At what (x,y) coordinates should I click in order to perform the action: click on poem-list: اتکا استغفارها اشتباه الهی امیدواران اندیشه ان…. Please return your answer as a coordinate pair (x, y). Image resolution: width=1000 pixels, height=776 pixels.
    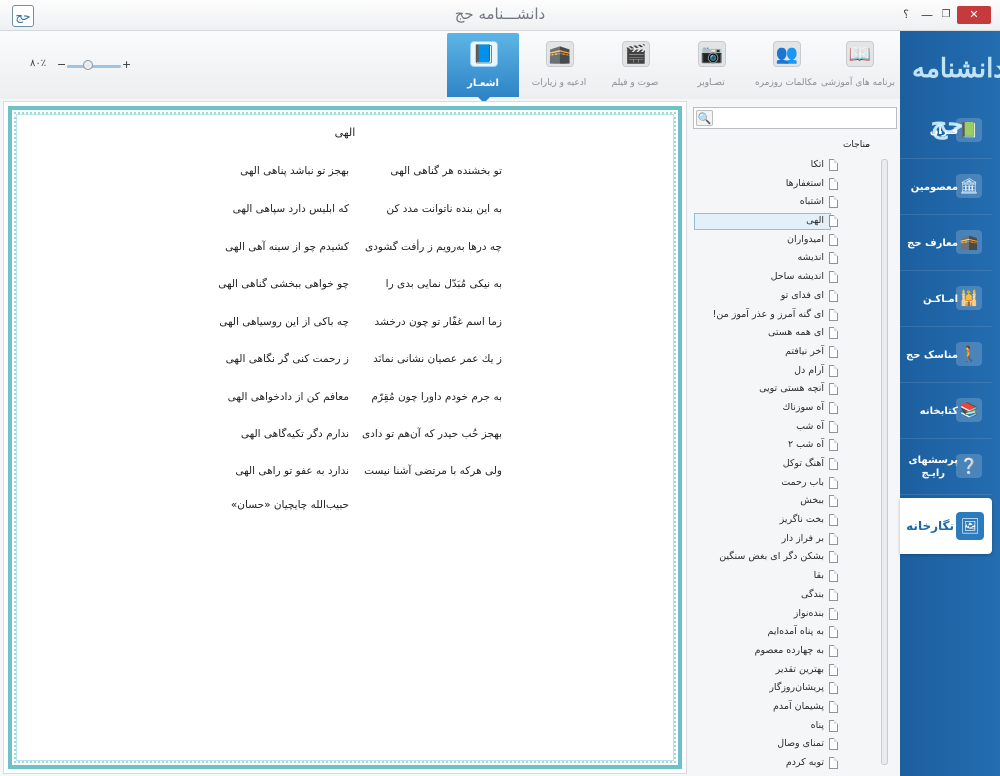
    Looking at the image, I should click on (784, 464).